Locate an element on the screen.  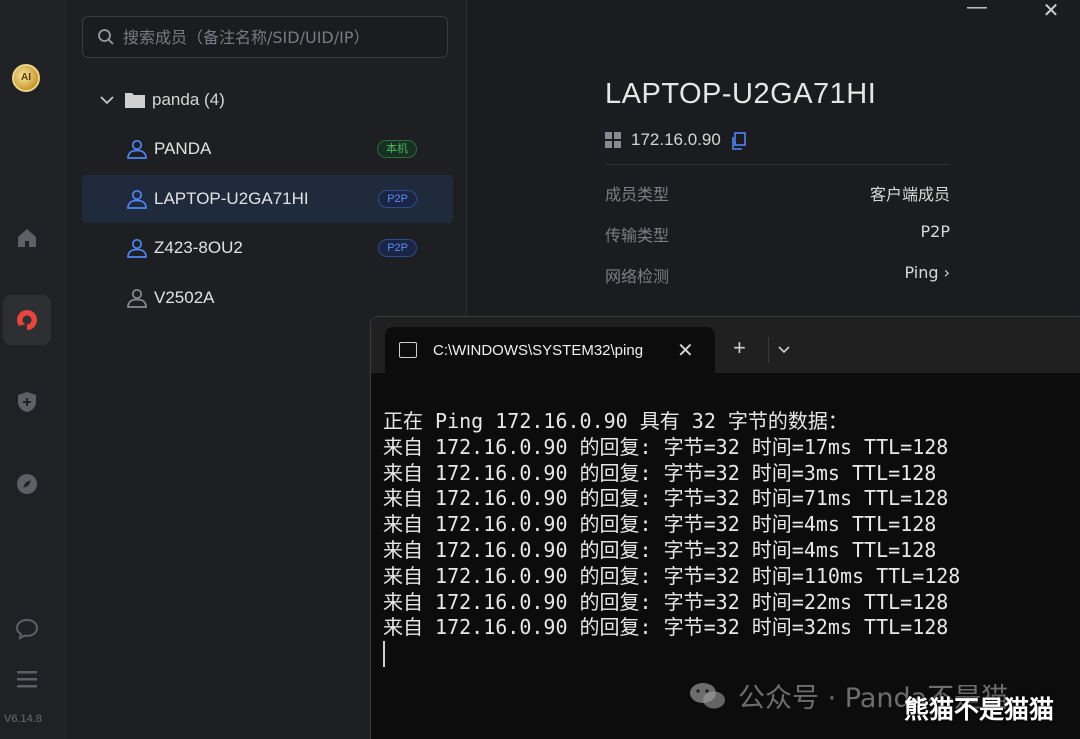
member-name: Z423-8OU2 is located at coordinates (198, 247).